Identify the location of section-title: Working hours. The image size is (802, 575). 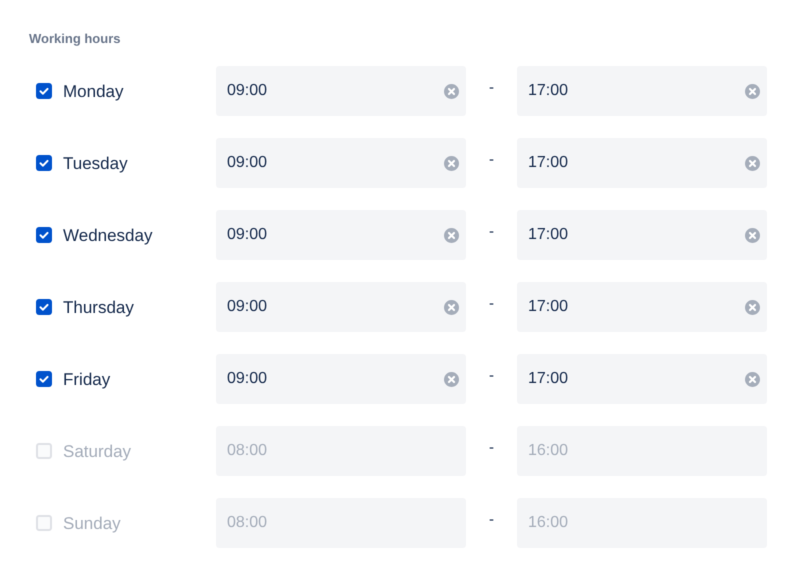
(75, 39).